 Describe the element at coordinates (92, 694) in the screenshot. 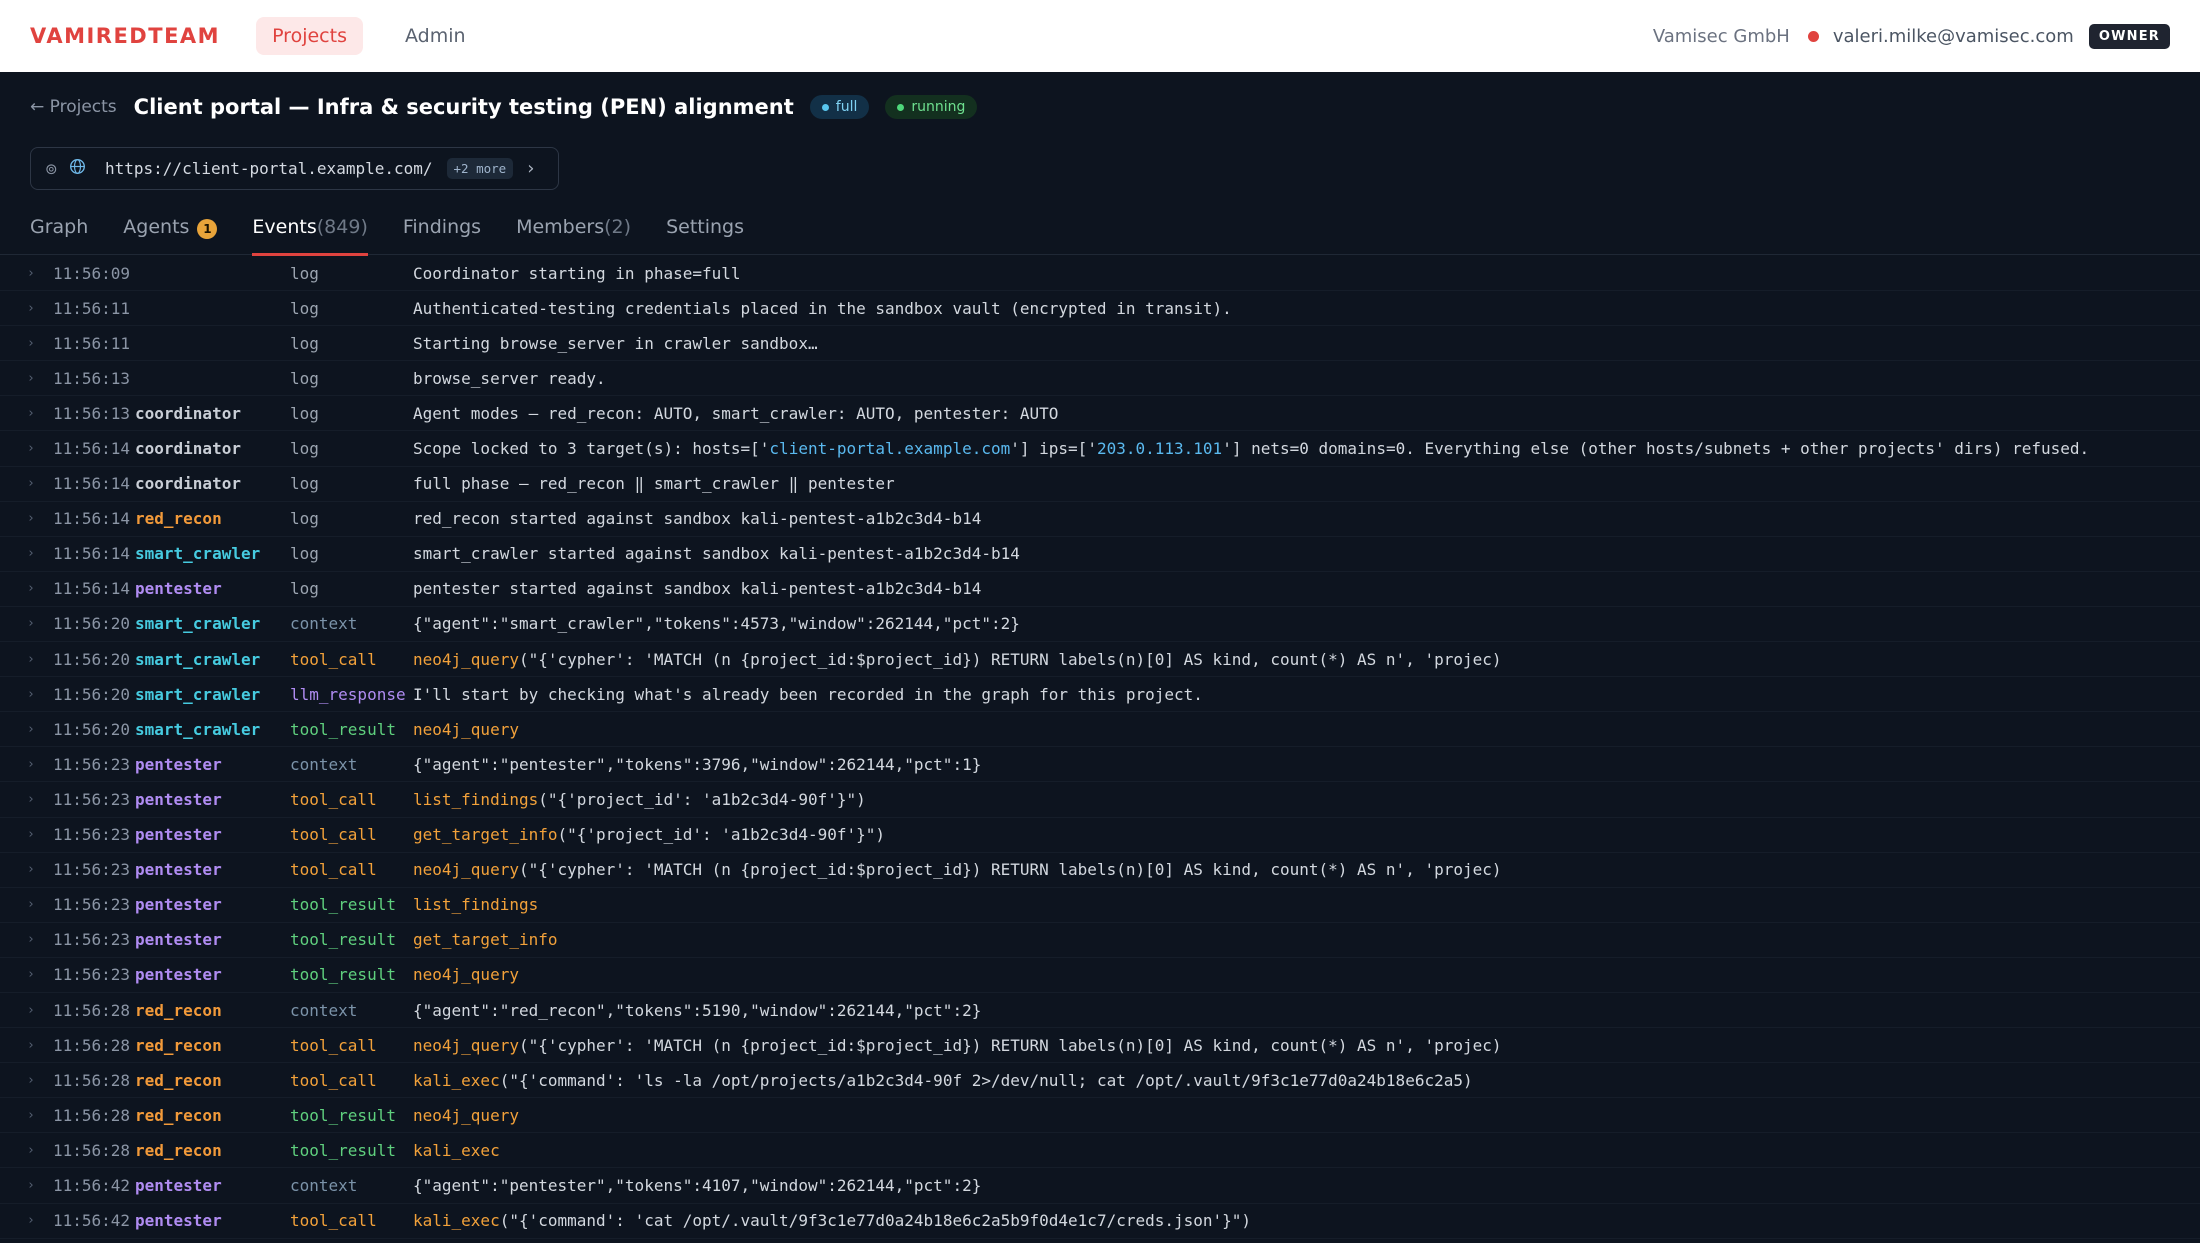

I see `event-time: 11:56:20` at that location.